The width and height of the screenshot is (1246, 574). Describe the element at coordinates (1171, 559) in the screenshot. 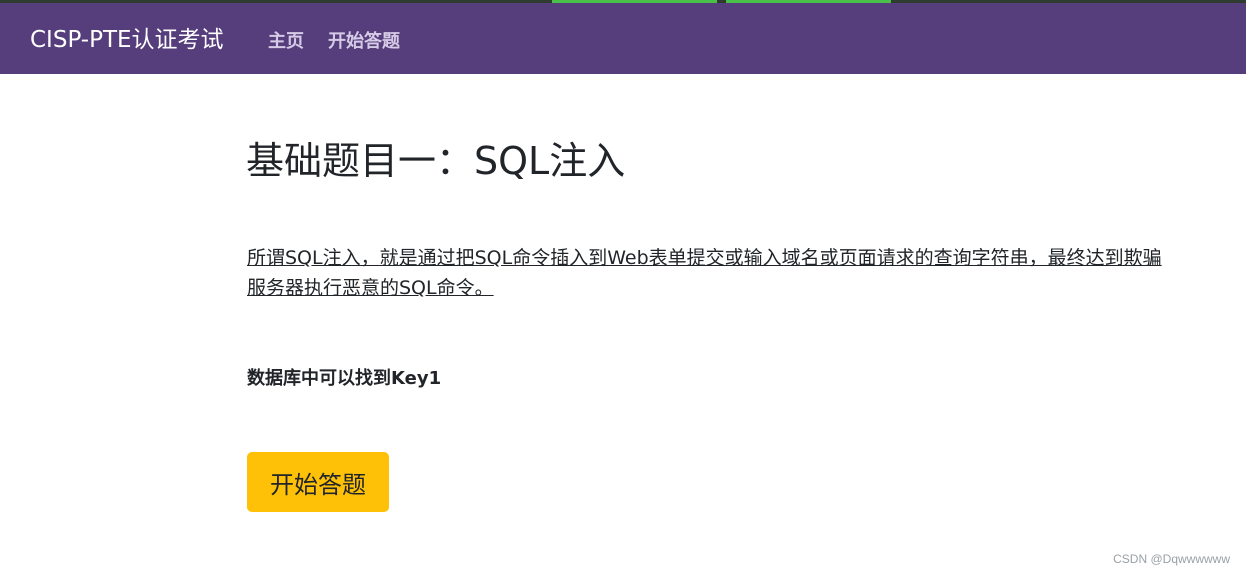

I see `csdn-watermark: CSDN @Dqwwwwww` at that location.